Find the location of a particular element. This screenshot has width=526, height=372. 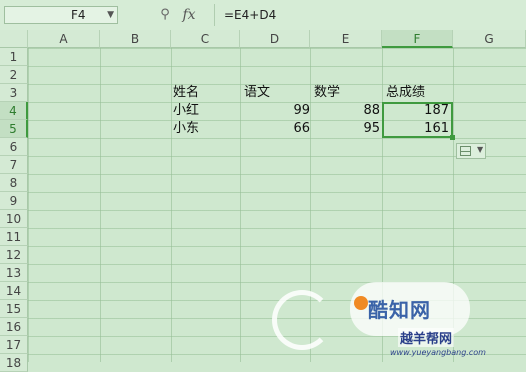

select-all-corner is located at coordinates (14, 39).